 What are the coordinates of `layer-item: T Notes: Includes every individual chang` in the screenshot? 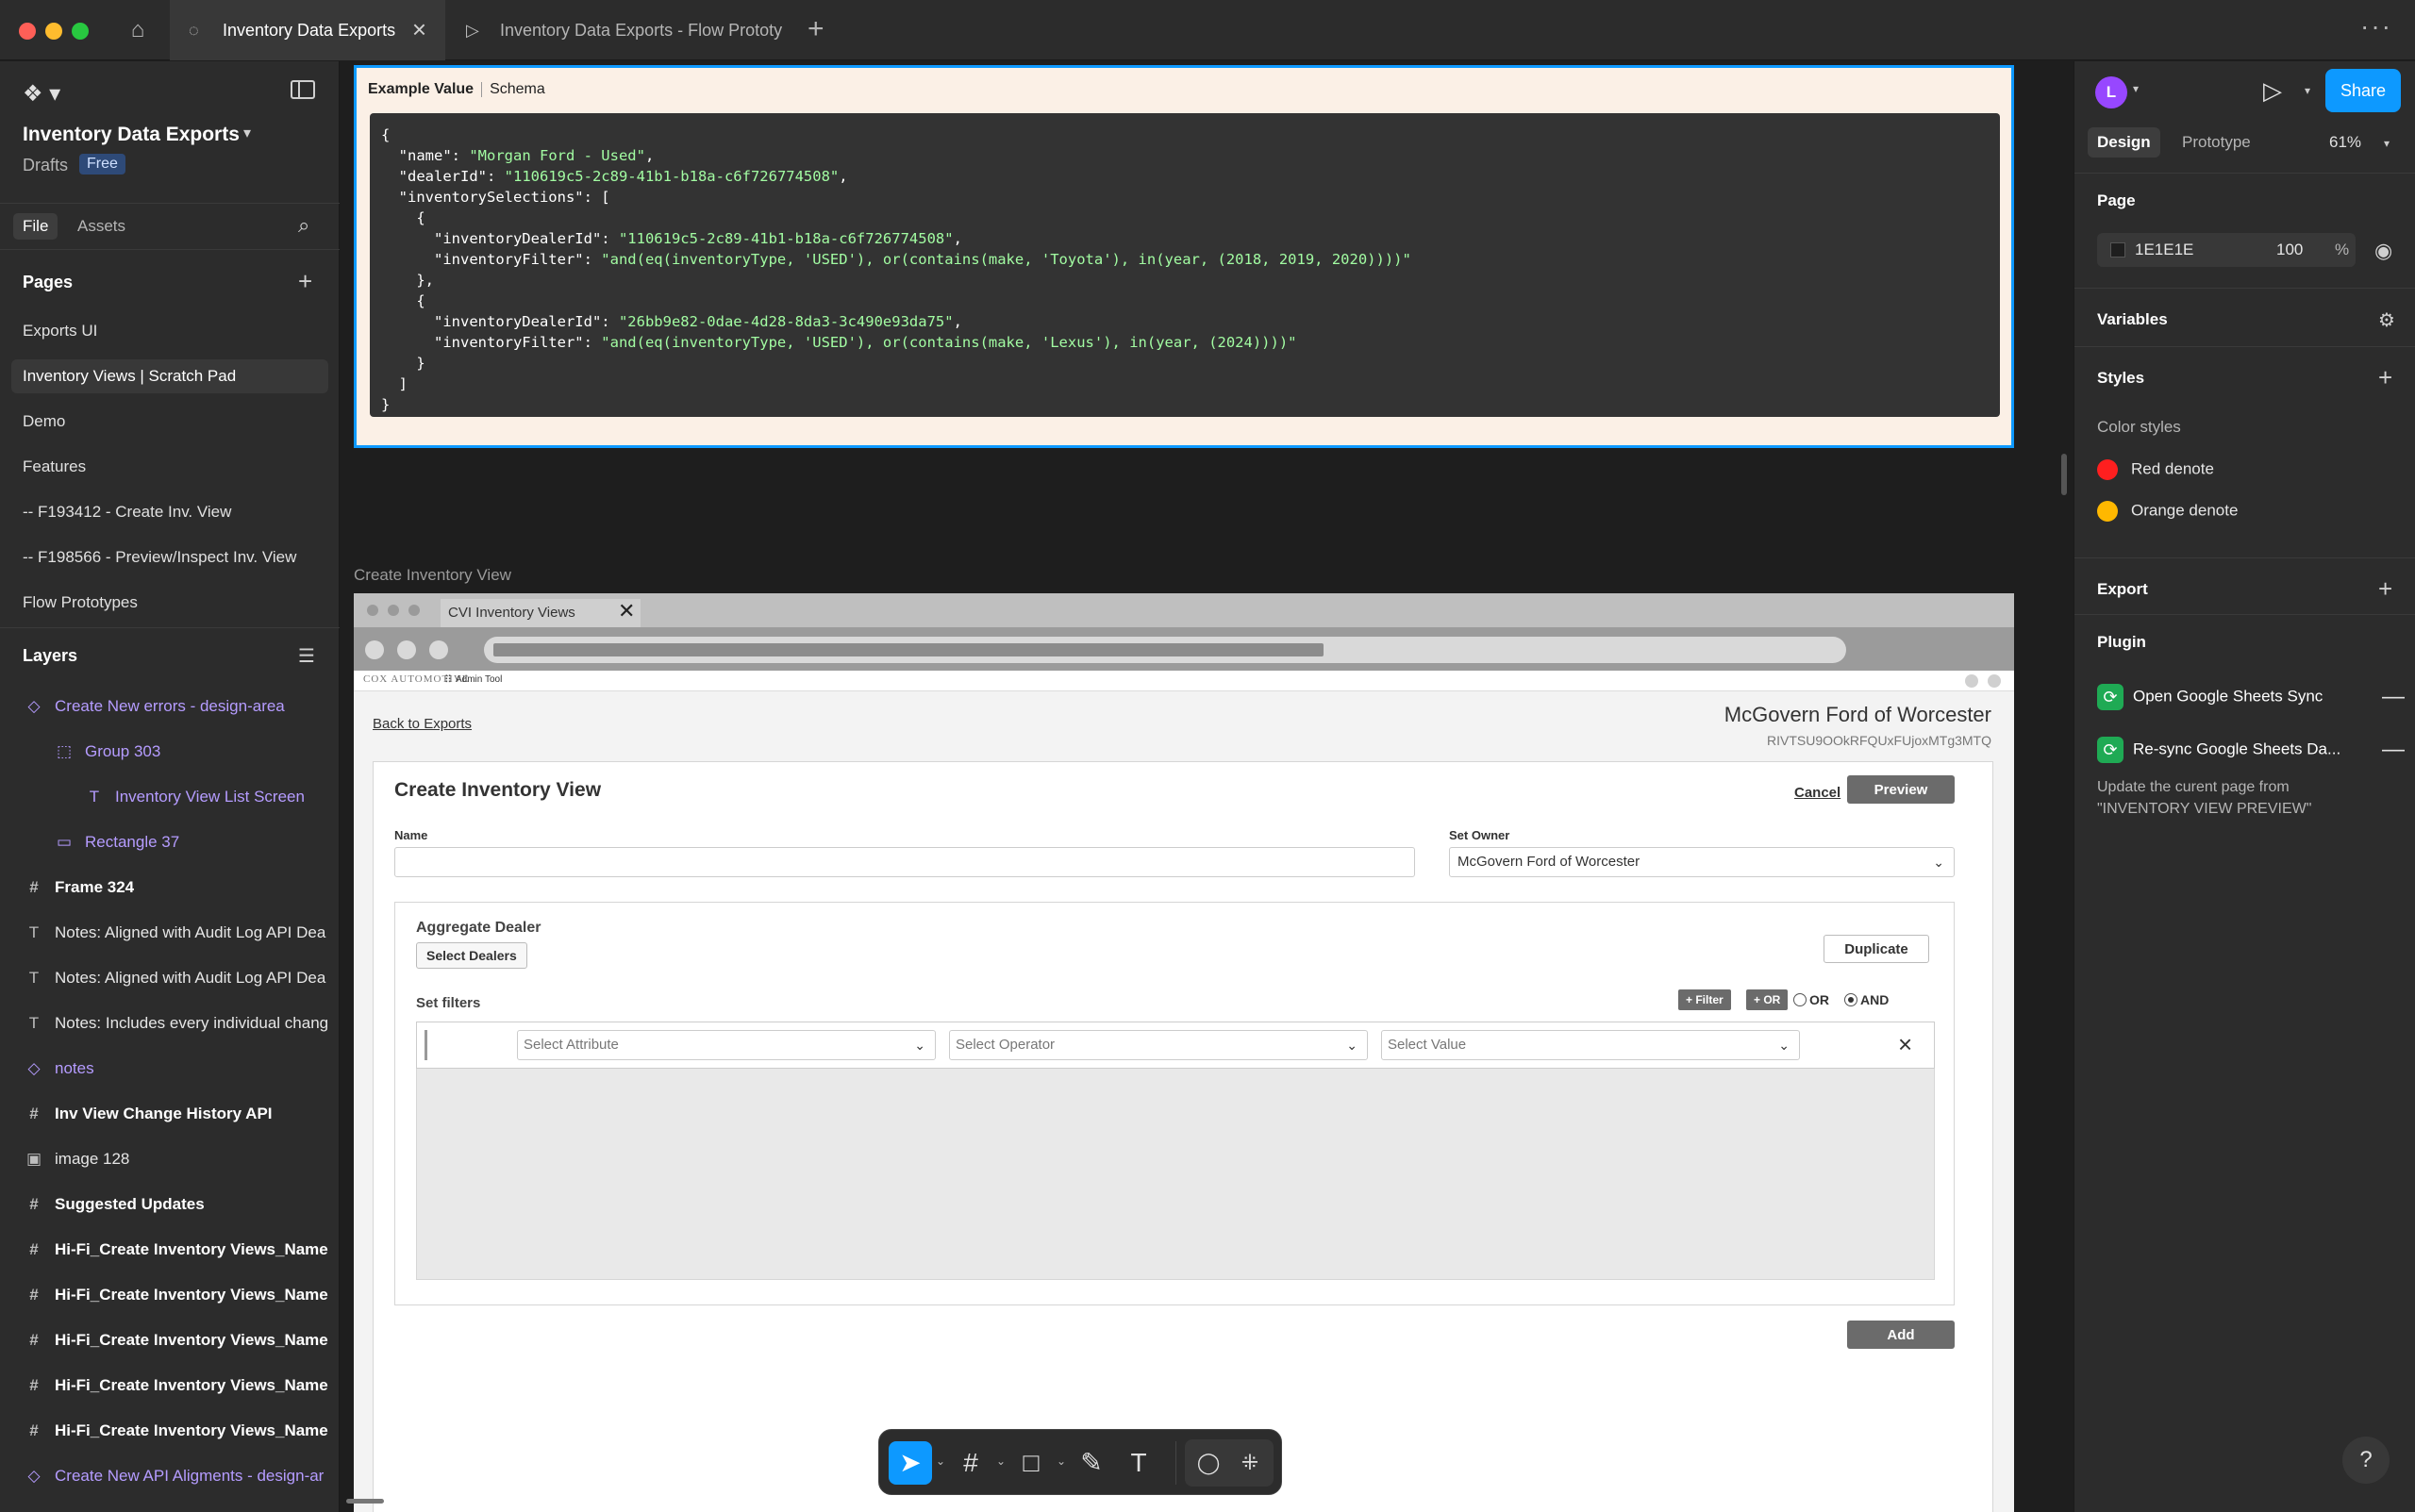 It's located at (170, 1023).